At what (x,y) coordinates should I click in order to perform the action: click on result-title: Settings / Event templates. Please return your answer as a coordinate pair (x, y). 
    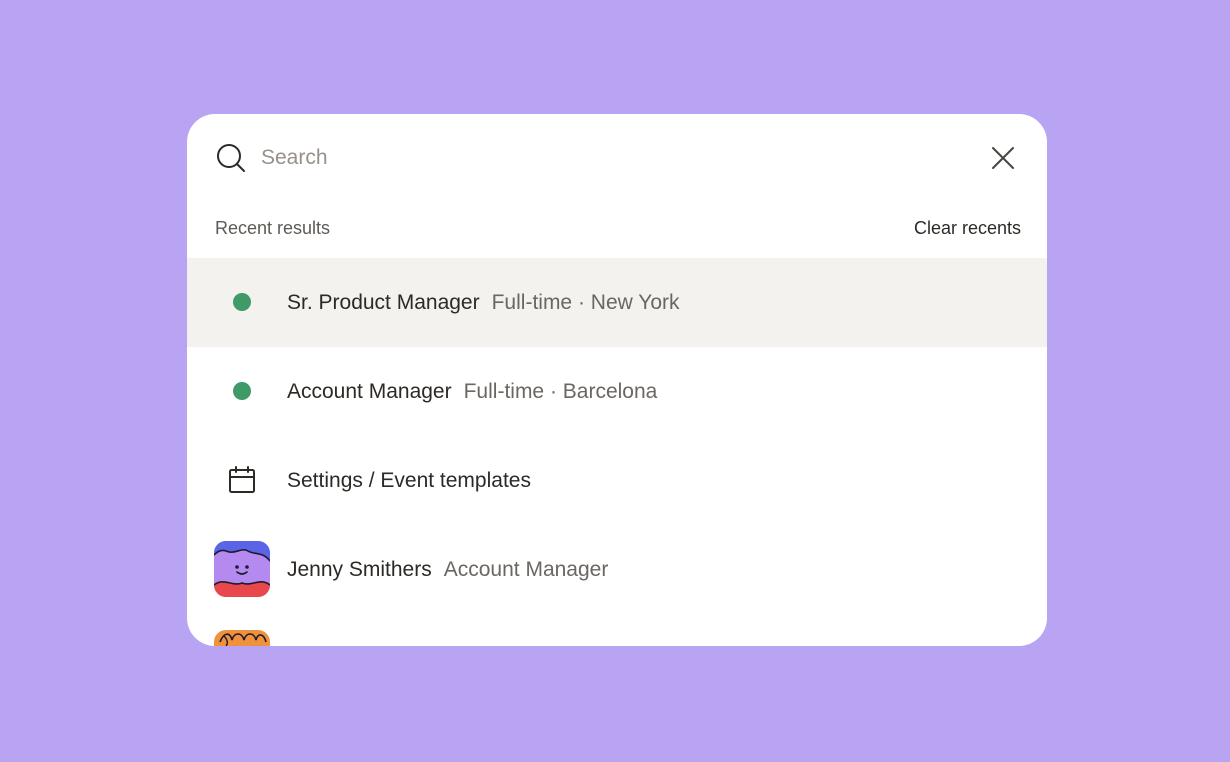
    Looking at the image, I should click on (409, 480).